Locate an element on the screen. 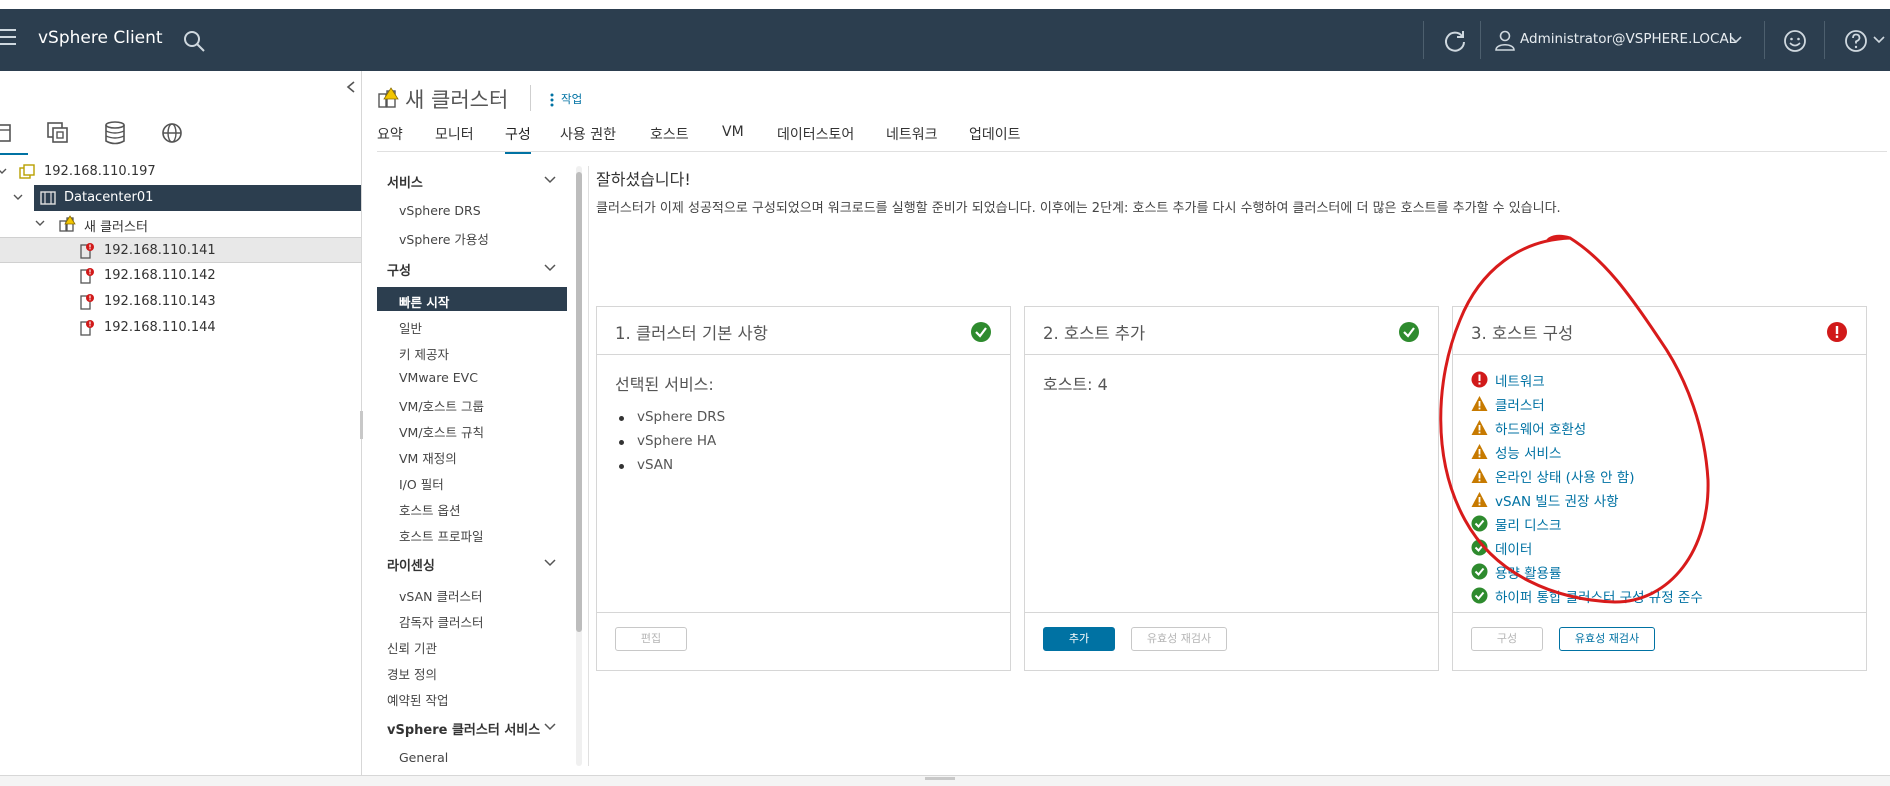 This screenshot has height=786, width=1890. collapse-panel-icon is located at coordinates (351, 87).